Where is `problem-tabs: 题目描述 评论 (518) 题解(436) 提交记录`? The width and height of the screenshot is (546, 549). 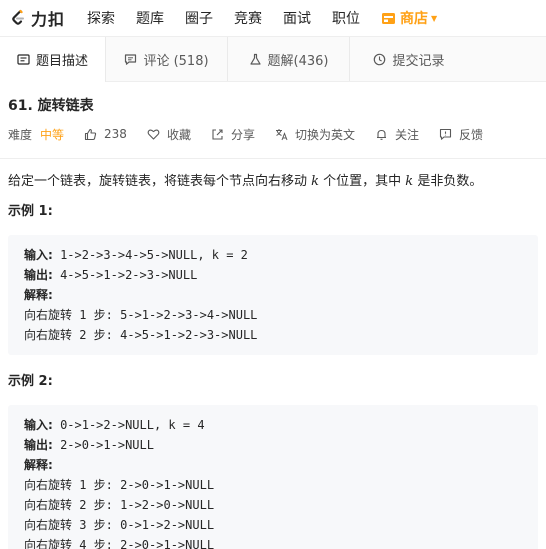
problem-tabs: 题目描述 评论 (518) 题解(436) 提交记录 is located at coordinates (273, 59).